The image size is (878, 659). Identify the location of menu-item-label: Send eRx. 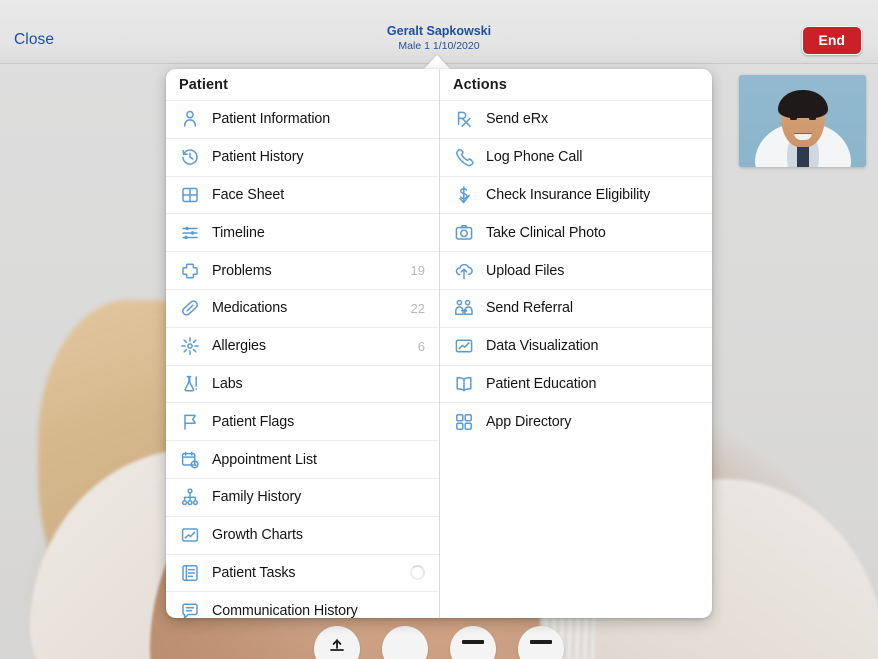
(517, 119).